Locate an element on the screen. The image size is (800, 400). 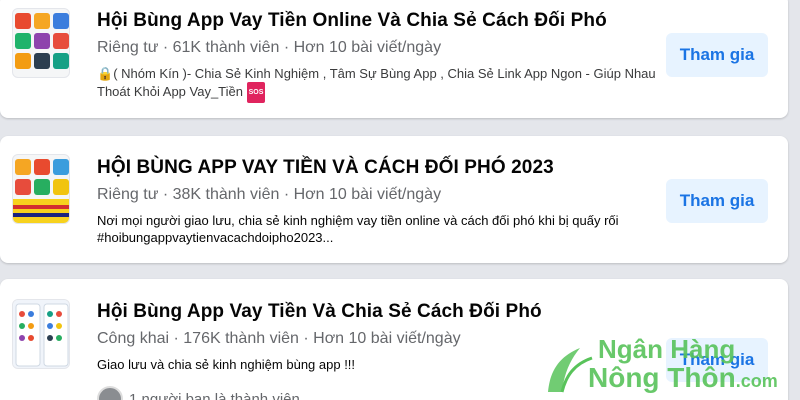
watermark-line2-text: Nông Thôn is located at coordinates (662, 377).